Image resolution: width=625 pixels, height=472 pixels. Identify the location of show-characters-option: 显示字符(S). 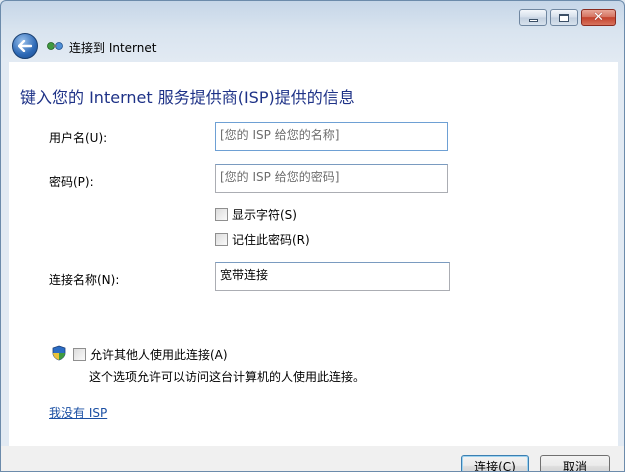
(256, 214).